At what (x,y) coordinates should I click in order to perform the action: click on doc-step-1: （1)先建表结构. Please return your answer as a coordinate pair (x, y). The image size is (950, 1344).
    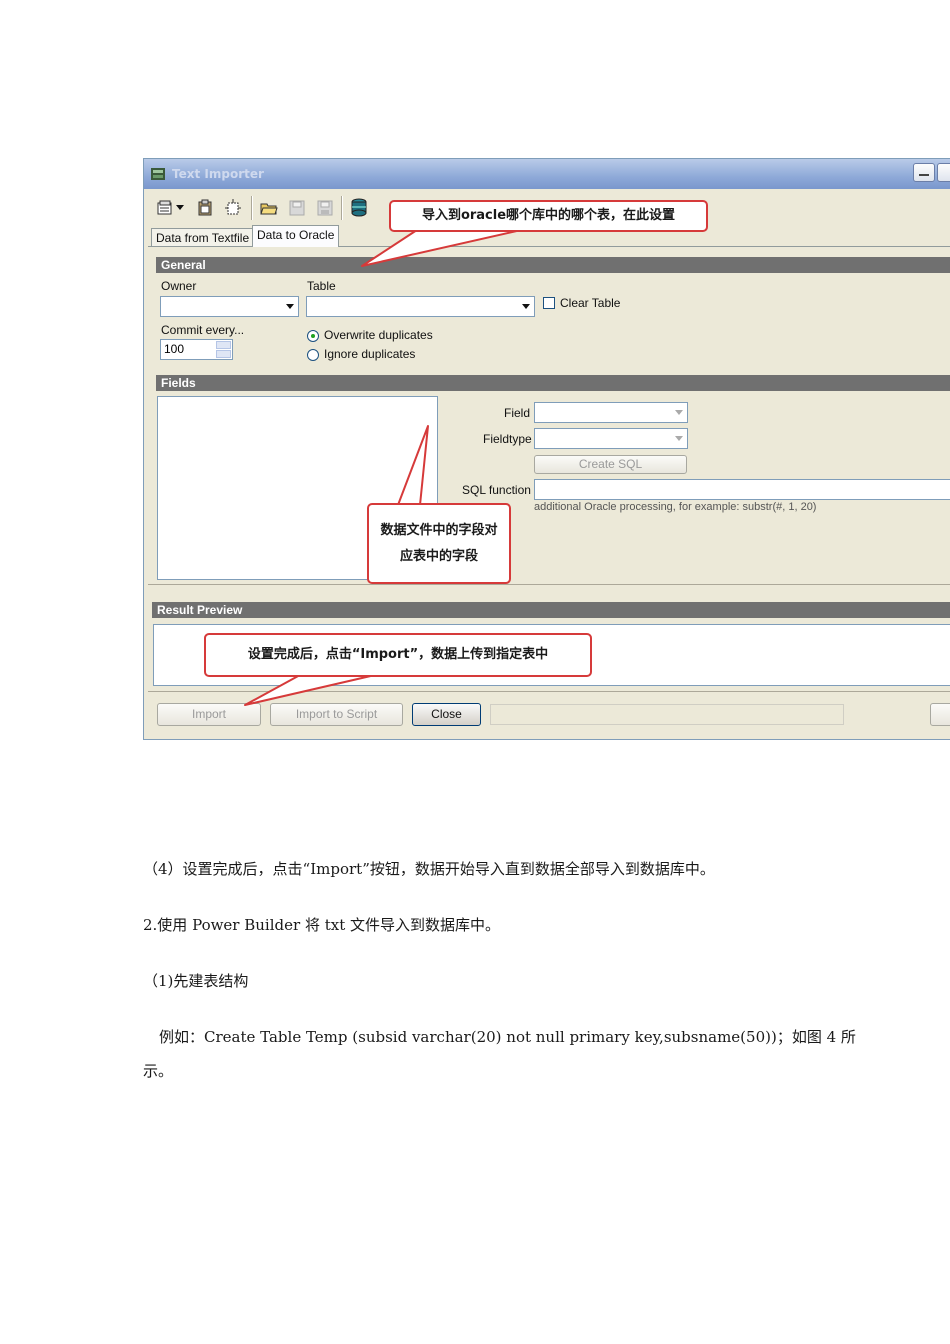
    Looking at the image, I should click on (196, 981).